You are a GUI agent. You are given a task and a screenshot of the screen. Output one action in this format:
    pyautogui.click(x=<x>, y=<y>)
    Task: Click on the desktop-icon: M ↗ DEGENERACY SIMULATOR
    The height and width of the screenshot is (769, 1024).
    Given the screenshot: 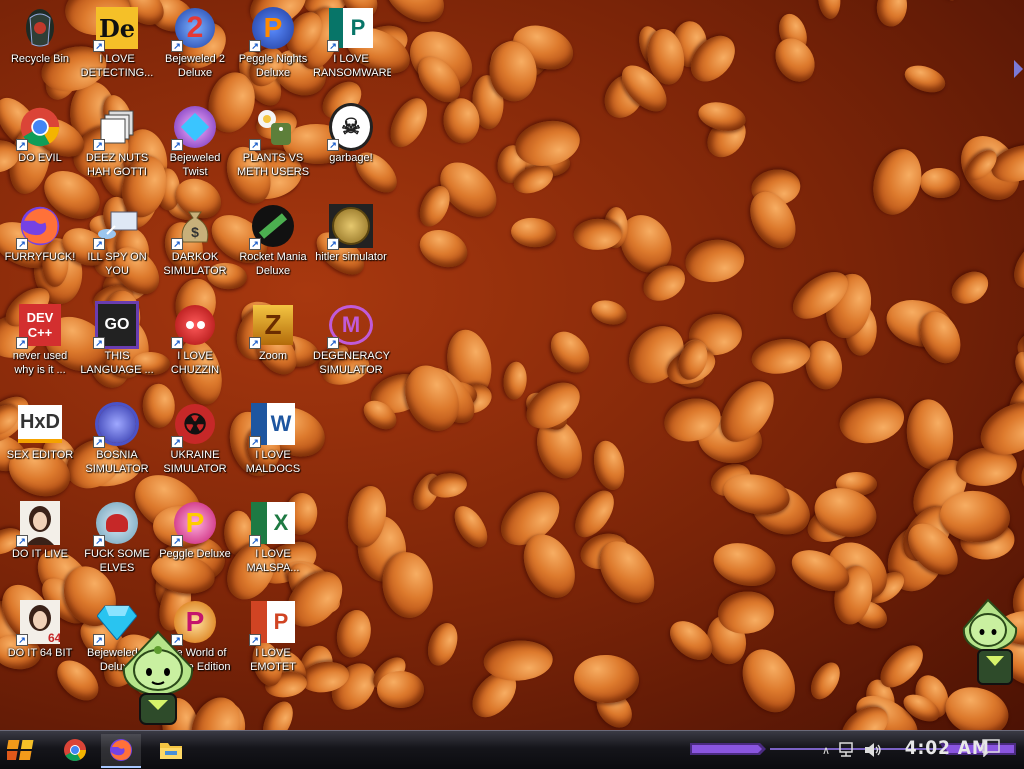 What is the action you would take?
    pyautogui.click(x=351, y=337)
    